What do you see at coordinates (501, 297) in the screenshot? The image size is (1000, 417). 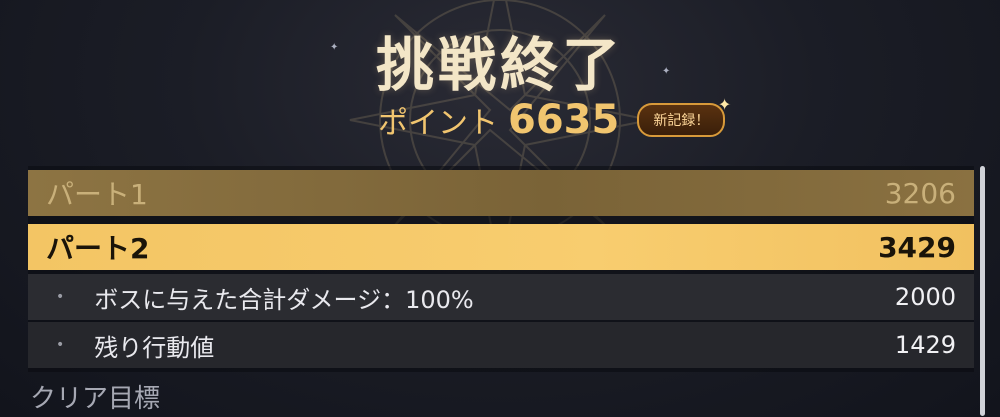 I see `list-item: • ボスに与えた合計ダメージ：100% 2000` at bounding box center [501, 297].